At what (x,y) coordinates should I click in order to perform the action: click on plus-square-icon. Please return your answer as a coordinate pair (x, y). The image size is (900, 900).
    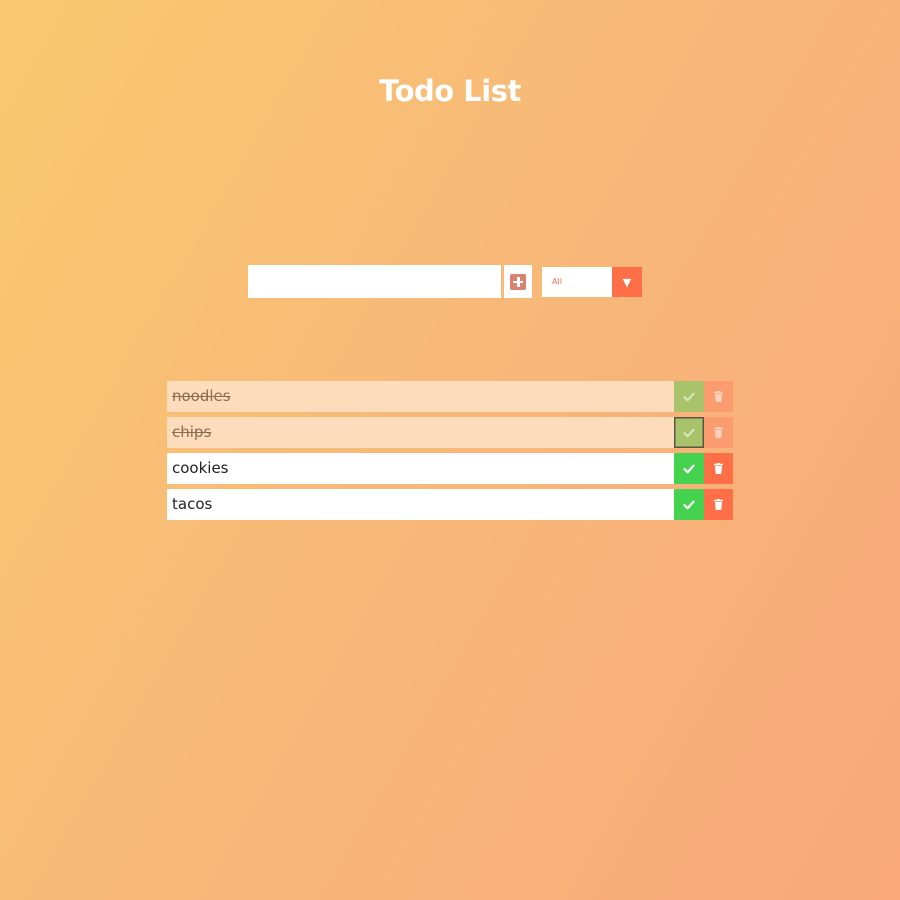
    Looking at the image, I should click on (518, 281).